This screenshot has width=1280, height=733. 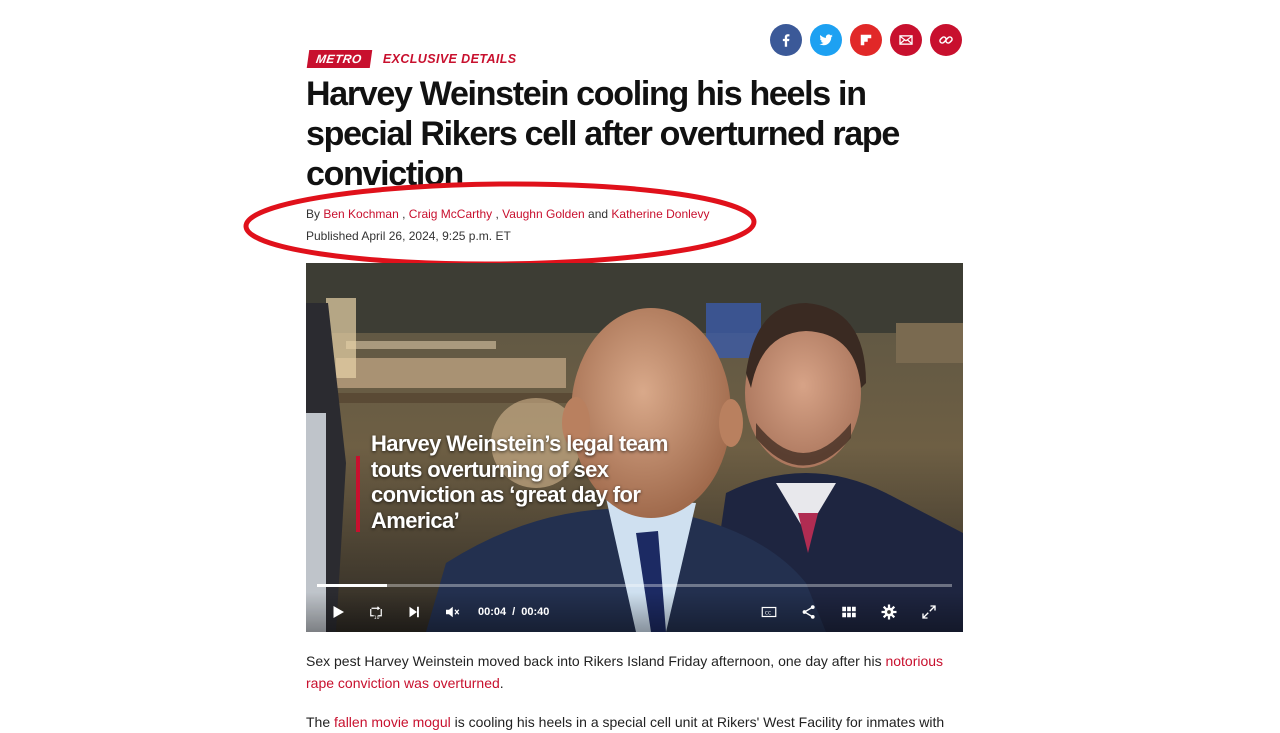 What do you see at coordinates (377, 618) in the screenshot?
I see `svg-text: 10` at bounding box center [377, 618].